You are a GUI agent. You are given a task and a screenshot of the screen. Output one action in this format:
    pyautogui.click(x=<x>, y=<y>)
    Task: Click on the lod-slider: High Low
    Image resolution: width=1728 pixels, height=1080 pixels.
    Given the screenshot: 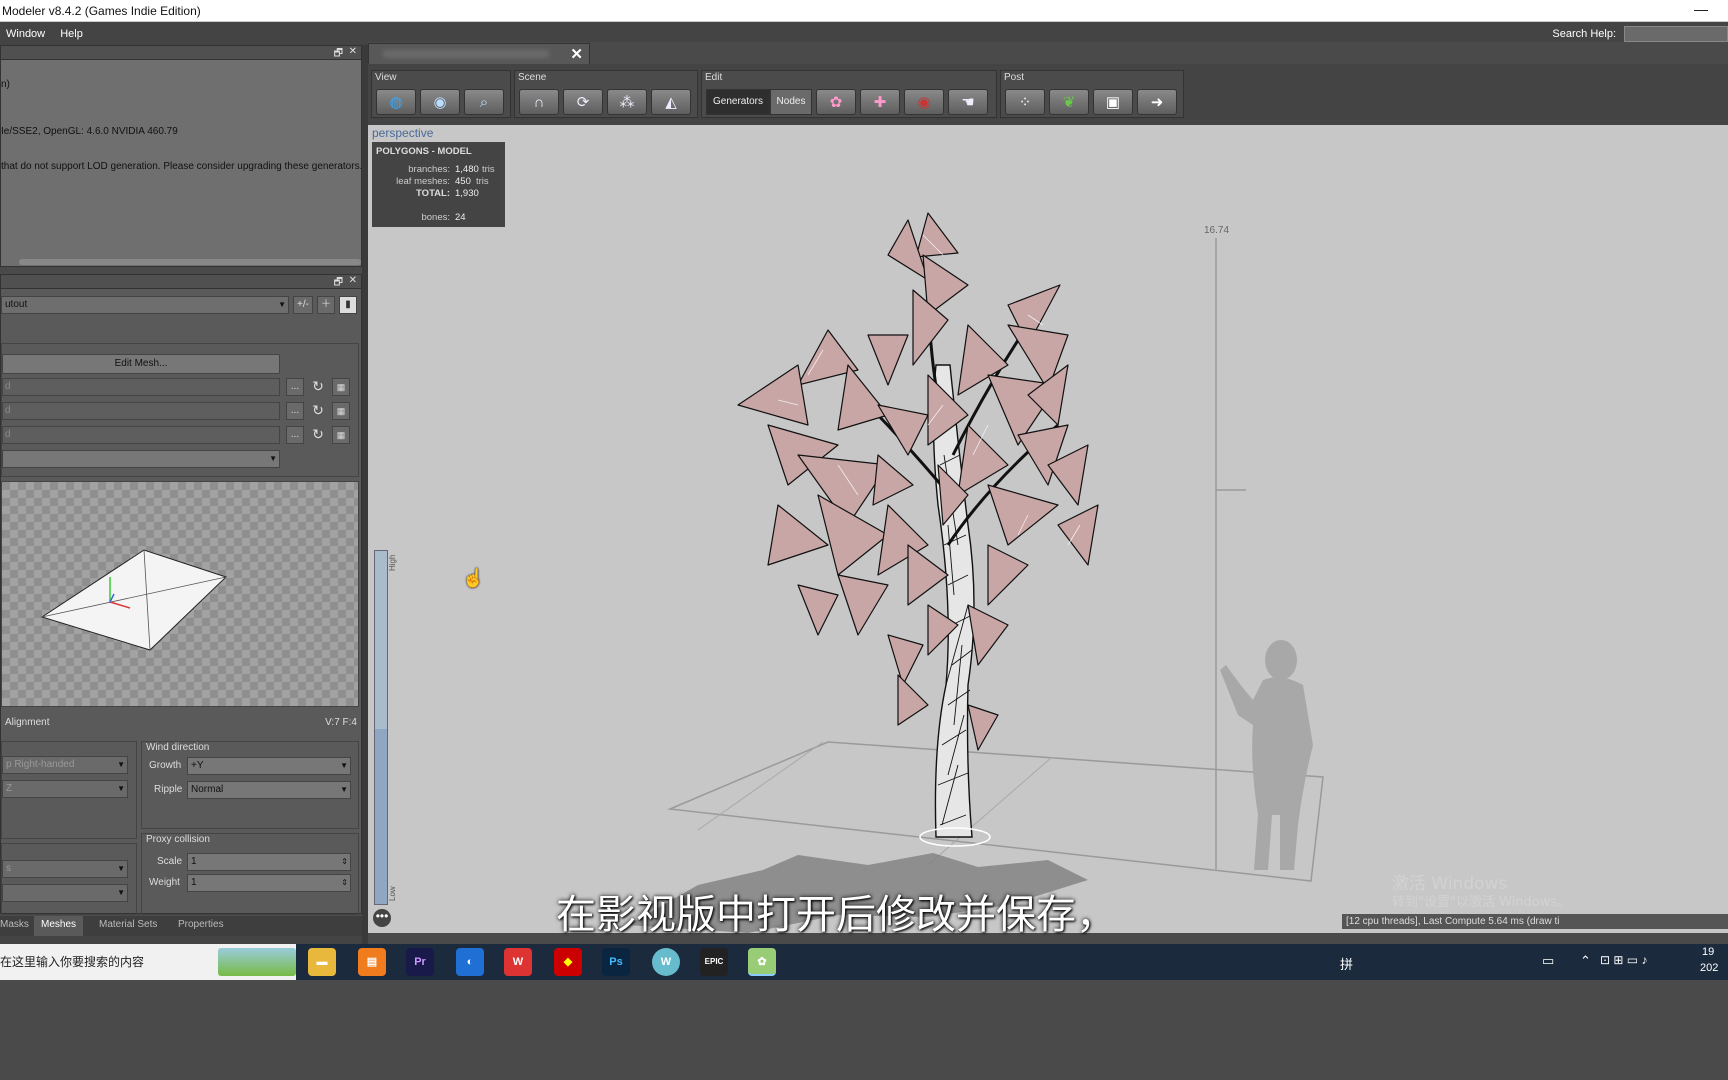 What is the action you would take?
    pyautogui.click(x=385, y=727)
    